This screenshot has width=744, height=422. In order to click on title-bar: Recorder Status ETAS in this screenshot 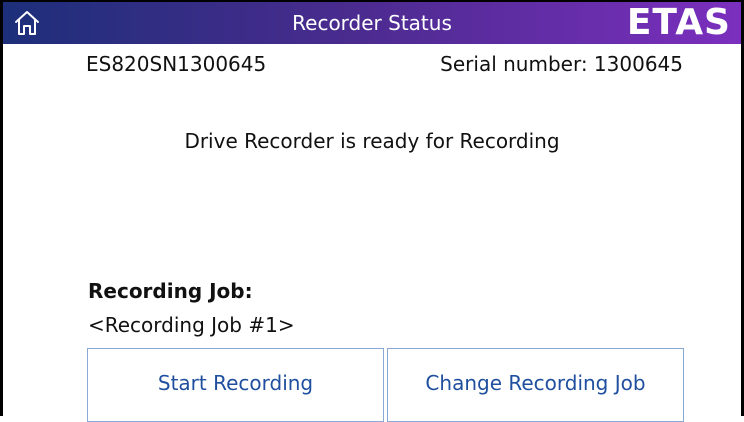, I will do `click(372, 23)`.